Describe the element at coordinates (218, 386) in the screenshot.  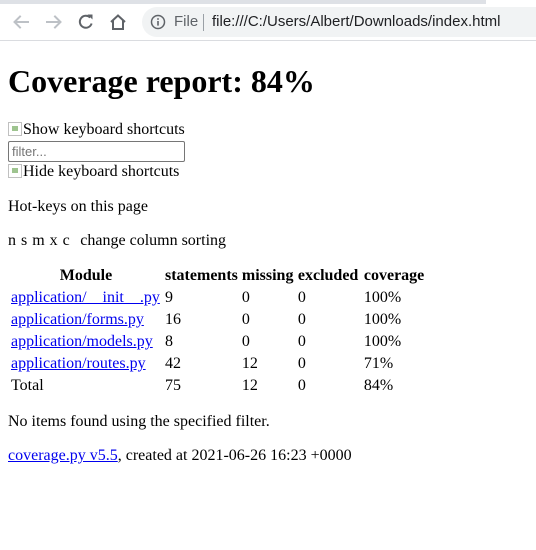
I see `table-total-row: Total 75 12 0 84%` at that location.